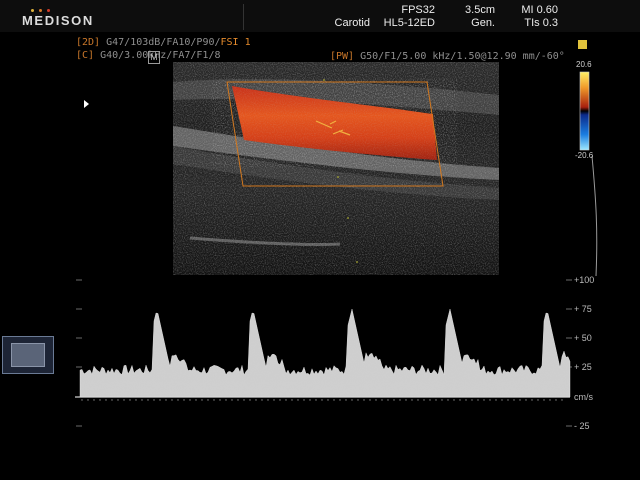 Image resolution: width=640 pixels, height=480 pixels. I want to click on color-velocity-bar, so click(584, 111).